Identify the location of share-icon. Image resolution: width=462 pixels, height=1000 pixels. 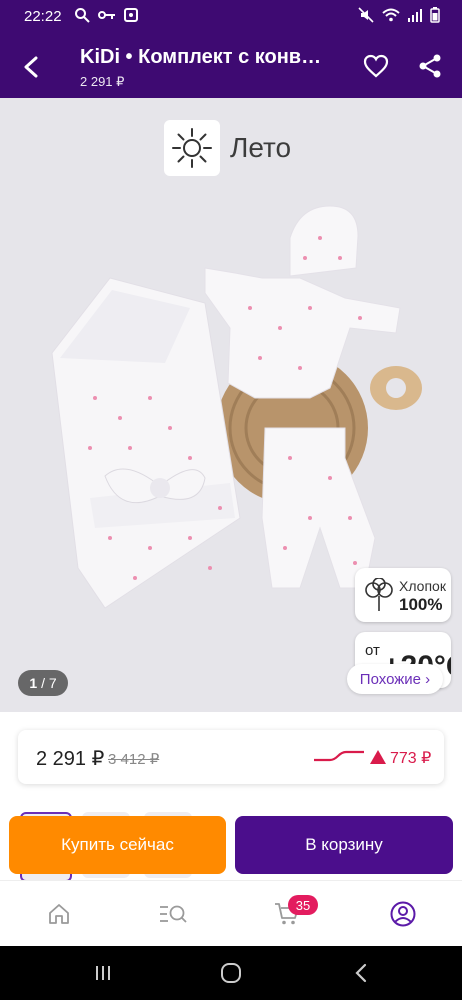
(430, 66).